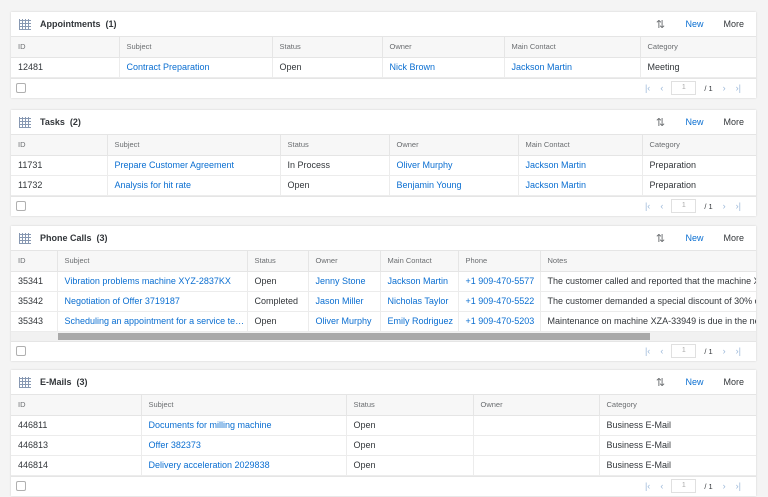  I want to click on link-subject: Analysis for hit rate, so click(194, 185).